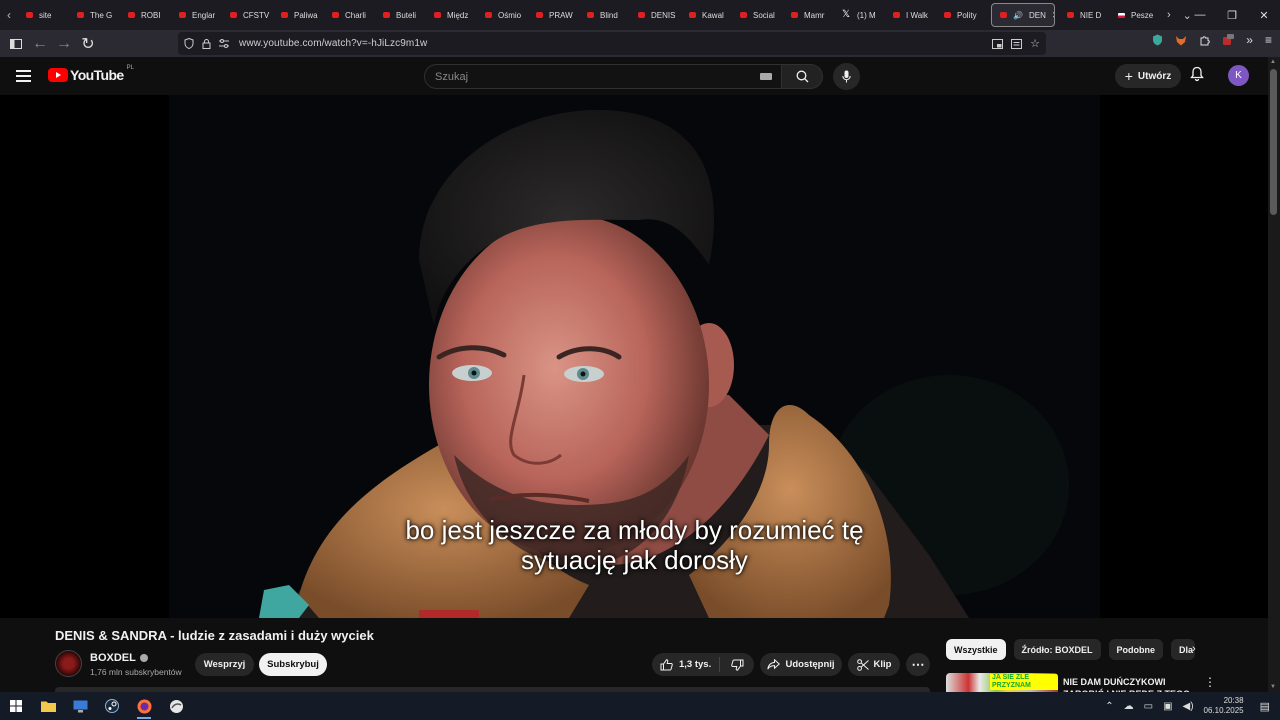 This screenshot has width=1280, height=720. What do you see at coordinates (976, 649) in the screenshot?
I see `chip-all: Wszystkie` at bounding box center [976, 649].